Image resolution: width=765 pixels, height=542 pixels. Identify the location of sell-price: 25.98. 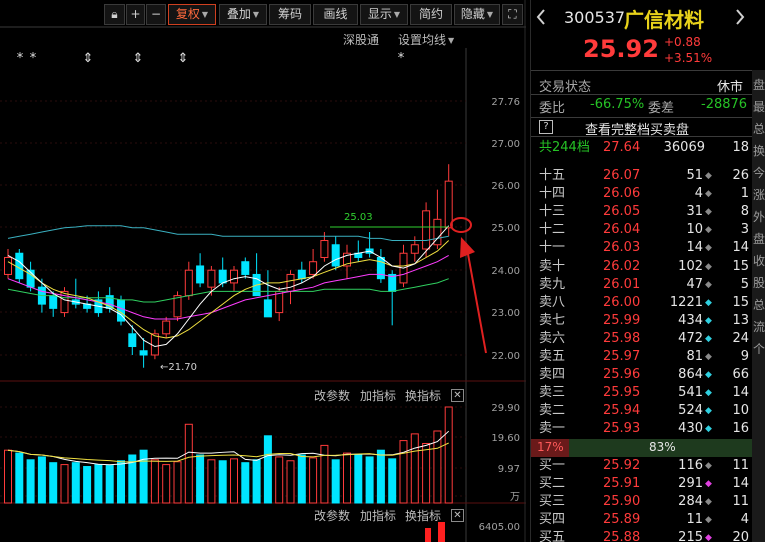
(622, 338).